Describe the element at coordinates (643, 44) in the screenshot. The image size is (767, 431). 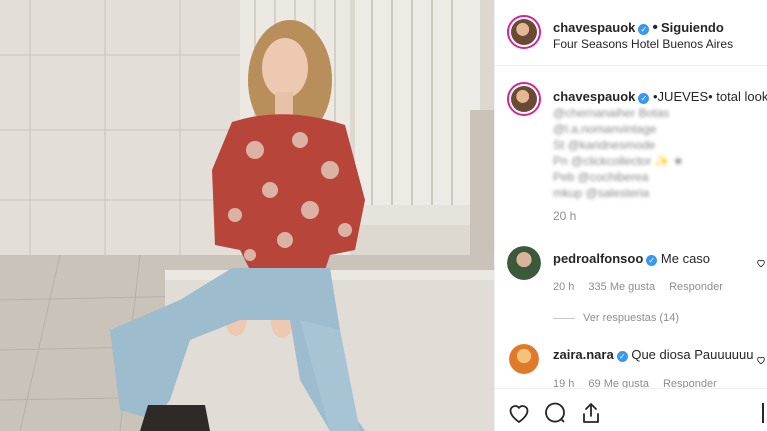
I see `location-link: Four Seasons Hotel Buenos Aires` at that location.